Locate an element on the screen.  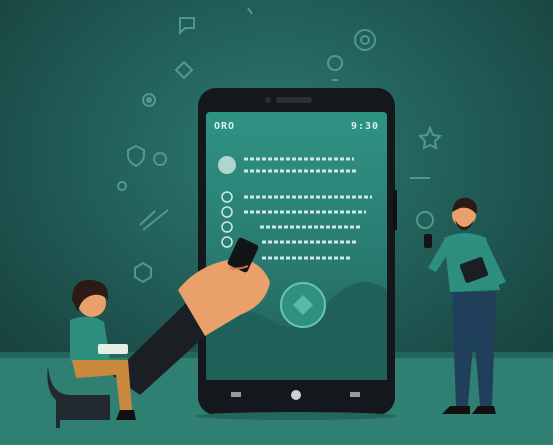
phone-shadow is located at coordinates (296, 416).